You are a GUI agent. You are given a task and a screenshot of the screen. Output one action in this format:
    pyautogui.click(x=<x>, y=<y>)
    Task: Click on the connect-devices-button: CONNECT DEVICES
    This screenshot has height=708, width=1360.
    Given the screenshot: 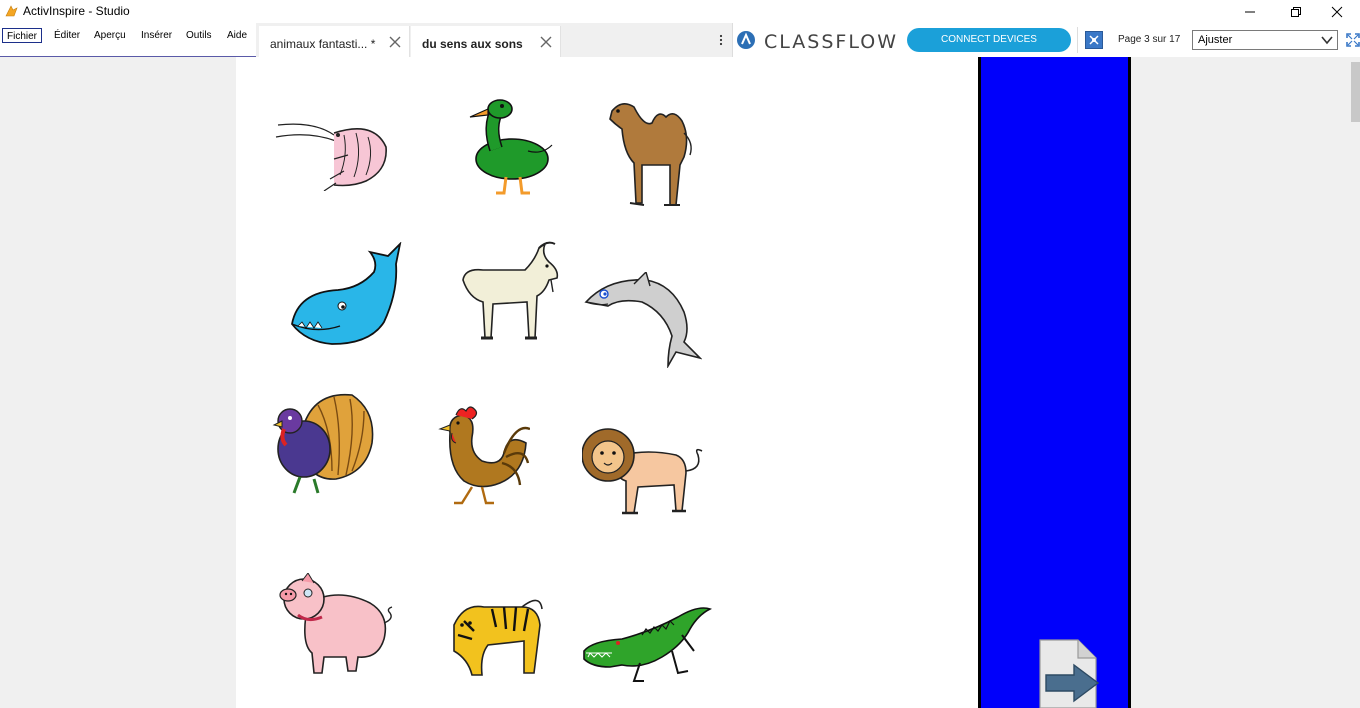 What is the action you would take?
    pyautogui.click(x=989, y=40)
    